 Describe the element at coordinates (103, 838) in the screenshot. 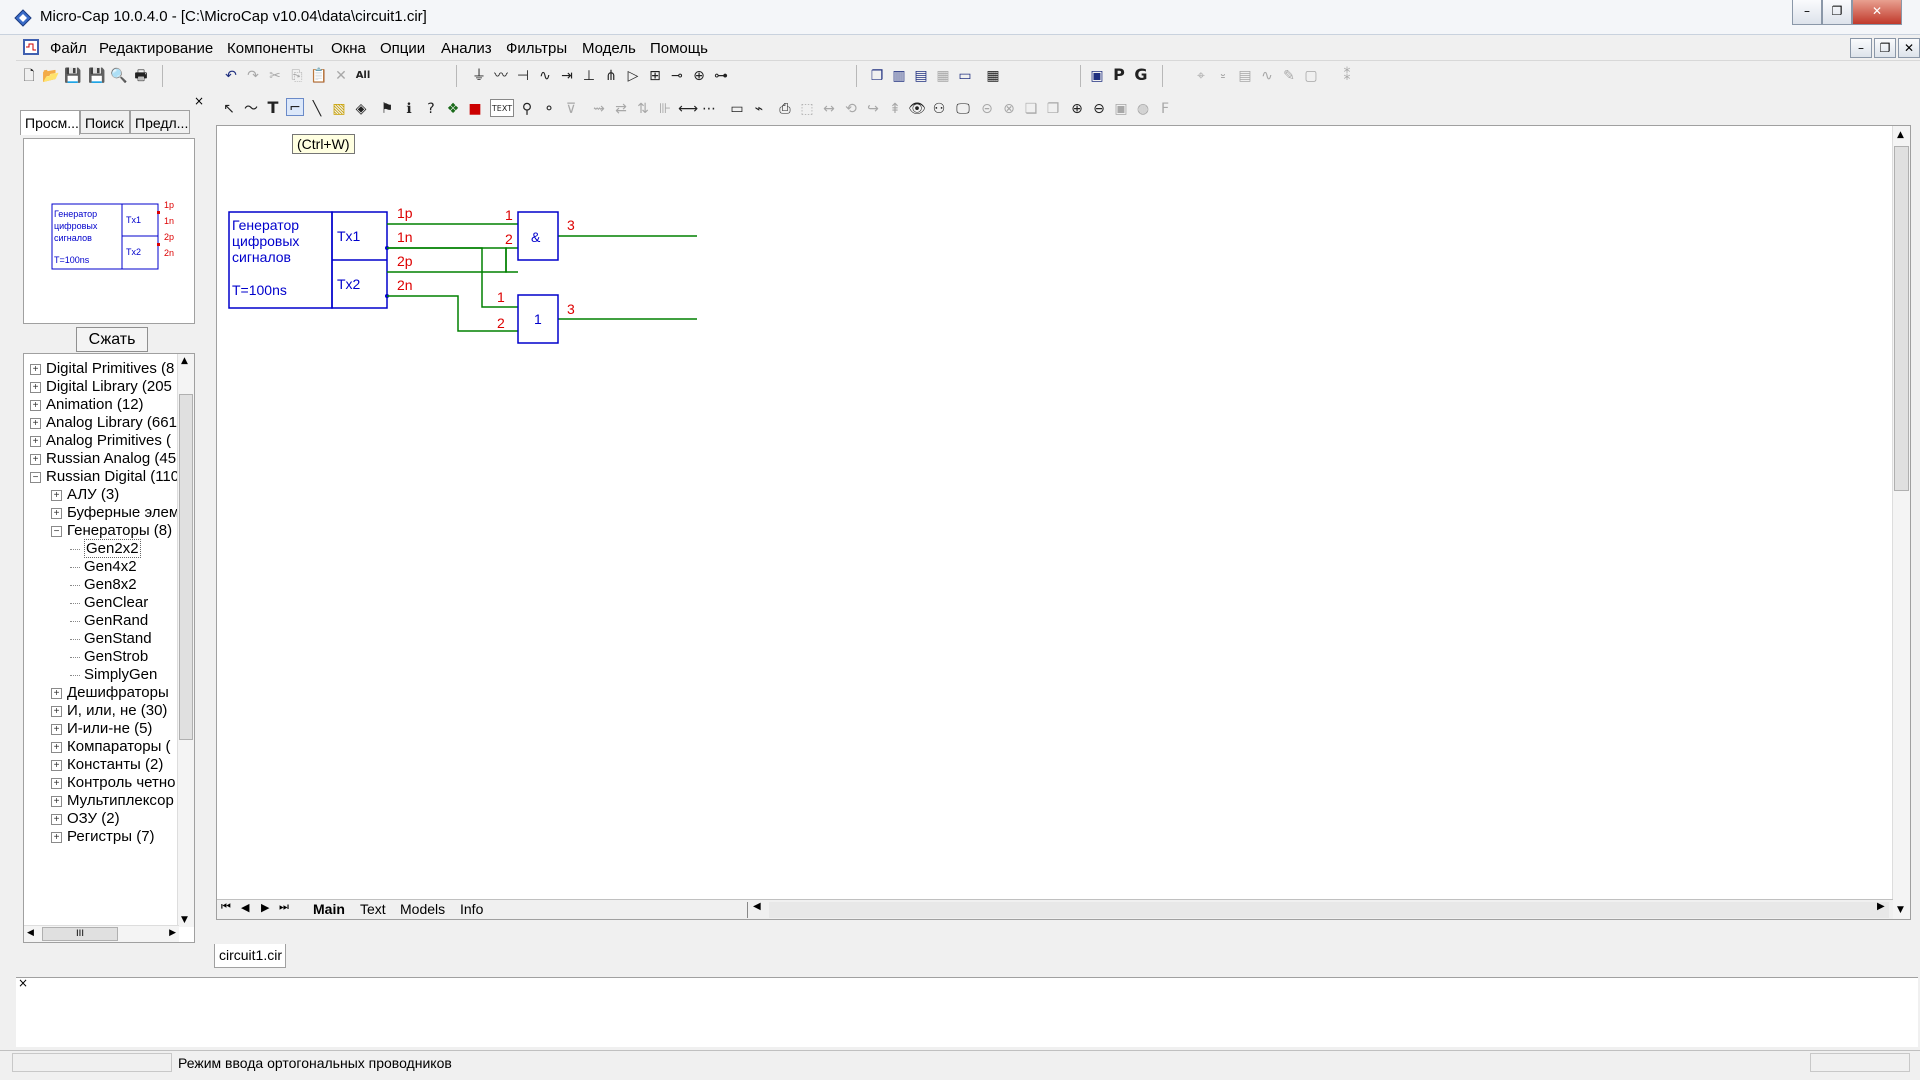

I see `tree-item: + Регистры (7)` at that location.